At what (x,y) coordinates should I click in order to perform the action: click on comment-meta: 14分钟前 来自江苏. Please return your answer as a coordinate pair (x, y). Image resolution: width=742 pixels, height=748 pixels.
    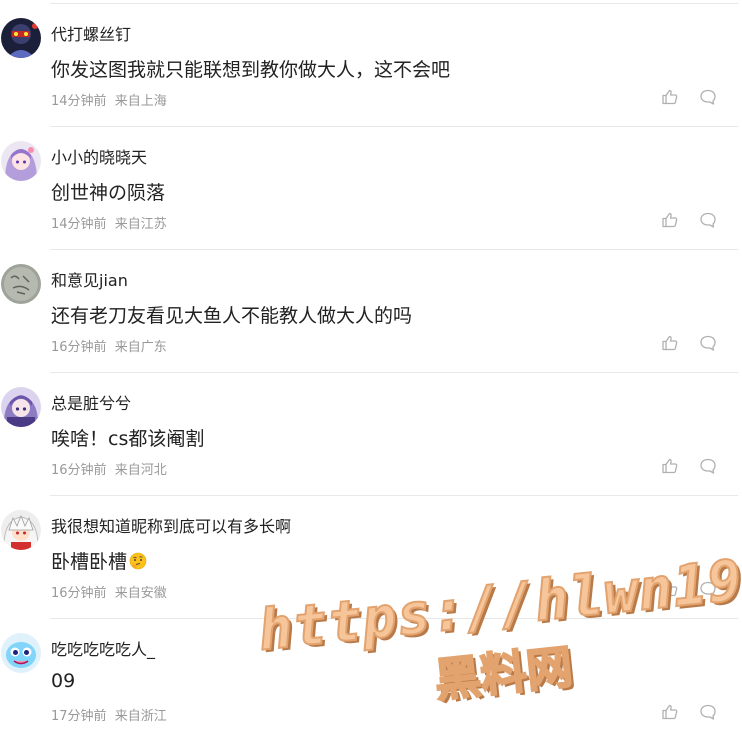
    Looking at the image, I should click on (109, 222).